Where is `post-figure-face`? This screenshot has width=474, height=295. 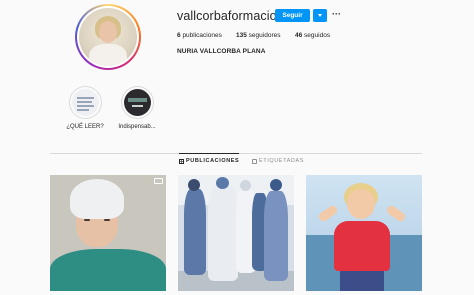 post-figure-face is located at coordinates (361, 204).